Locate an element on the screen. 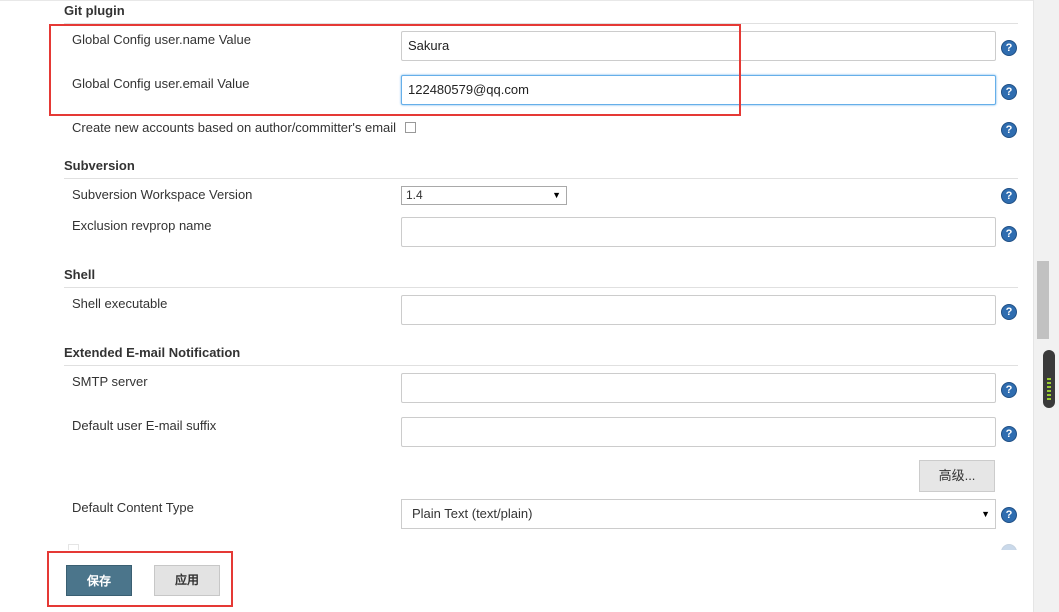 Image resolution: width=1059 pixels, height=612 pixels. smtp-server-input is located at coordinates (698, 388).